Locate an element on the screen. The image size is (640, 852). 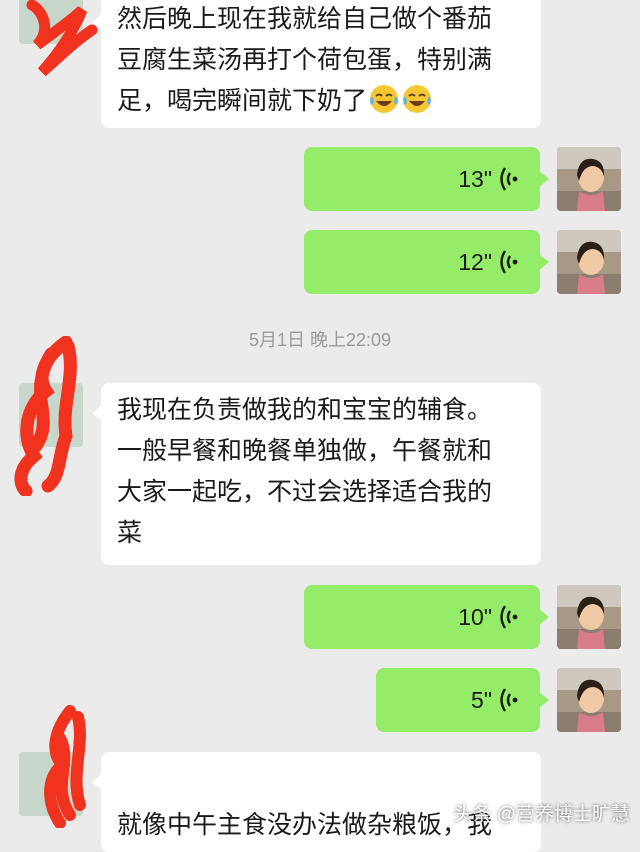
voice-duration: 12" is located at coordinates (475, 261).